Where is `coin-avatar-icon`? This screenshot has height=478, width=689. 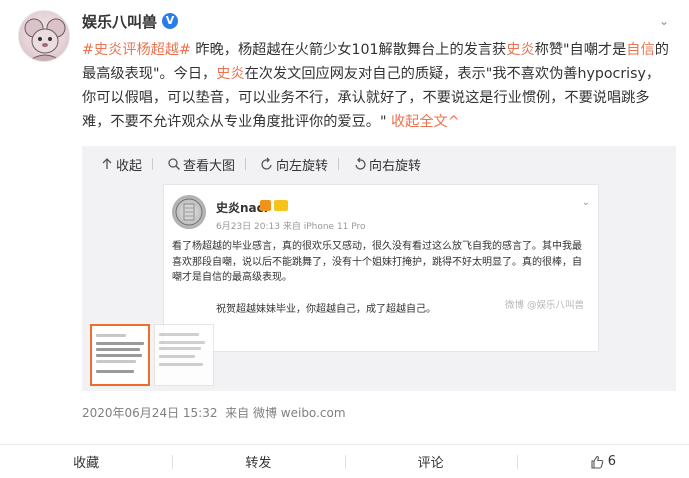 coin-avatar-icon is located at coordinates (189, 212).